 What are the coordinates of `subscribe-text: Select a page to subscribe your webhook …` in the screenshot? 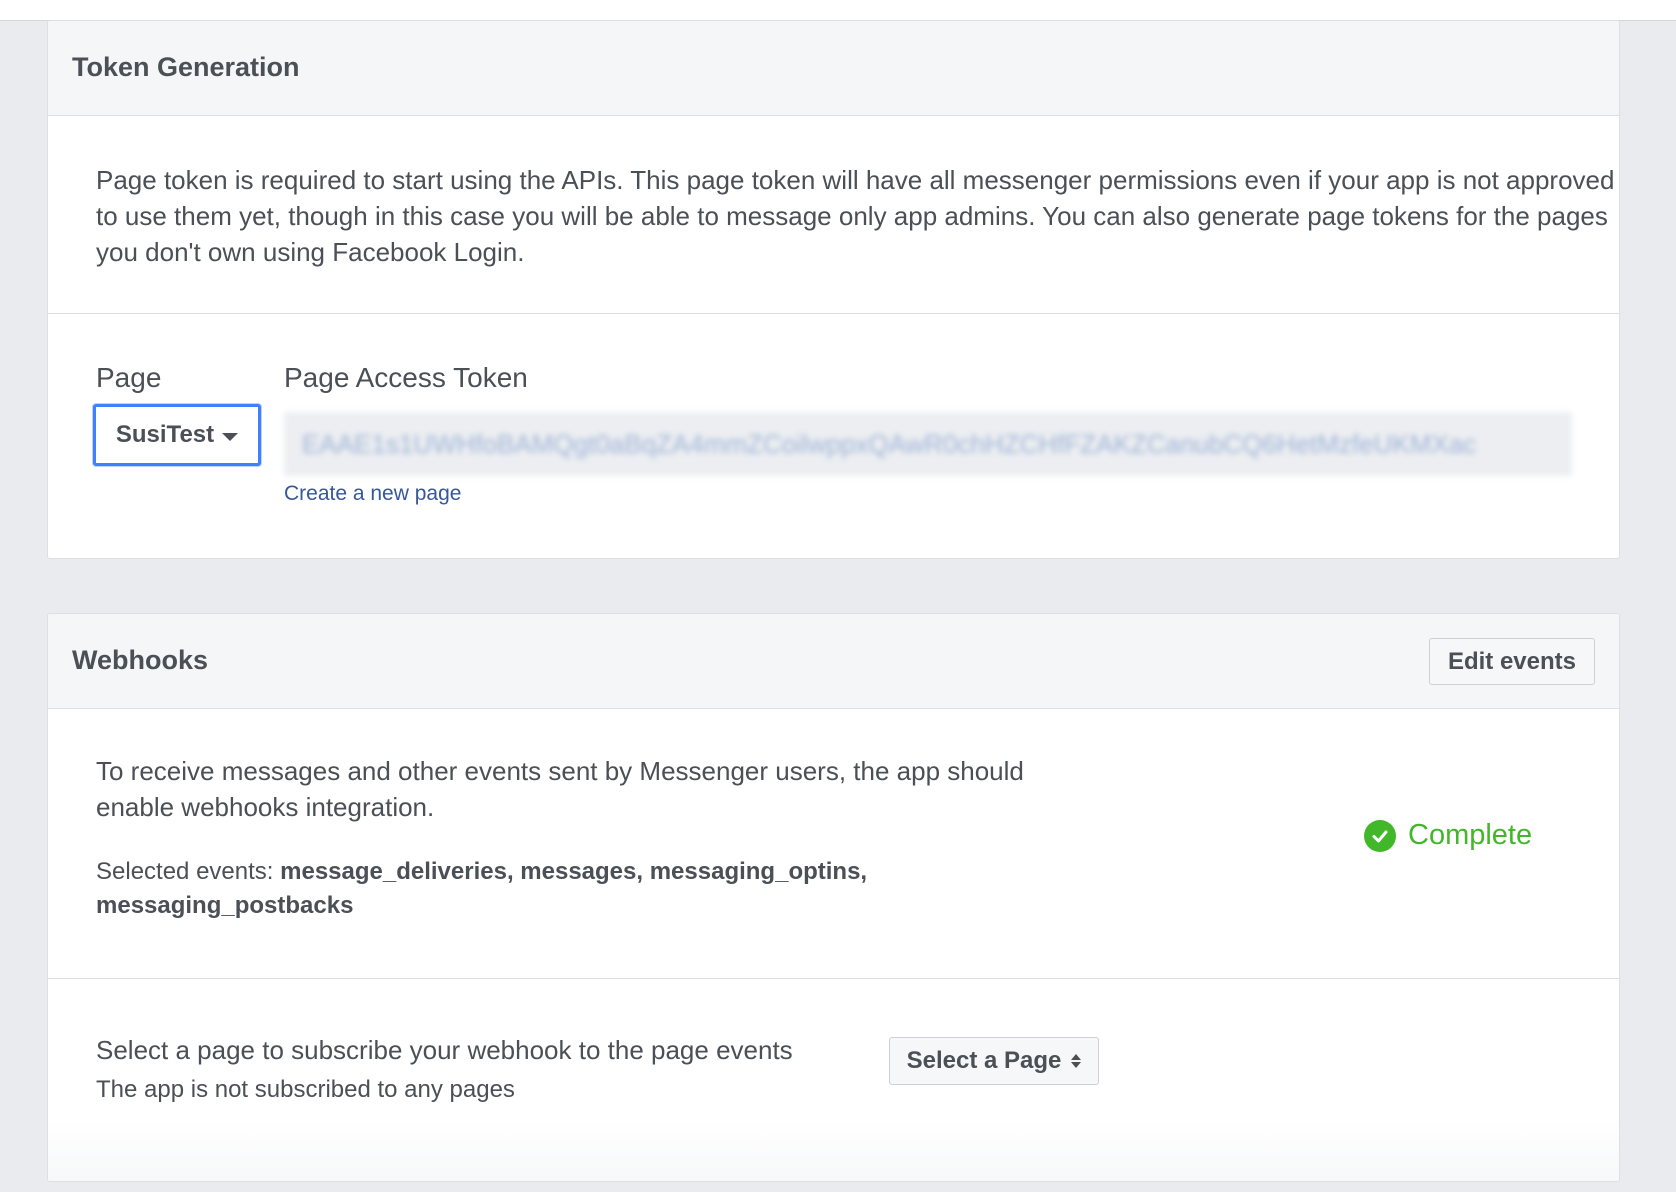 It's located at (444, 1050).